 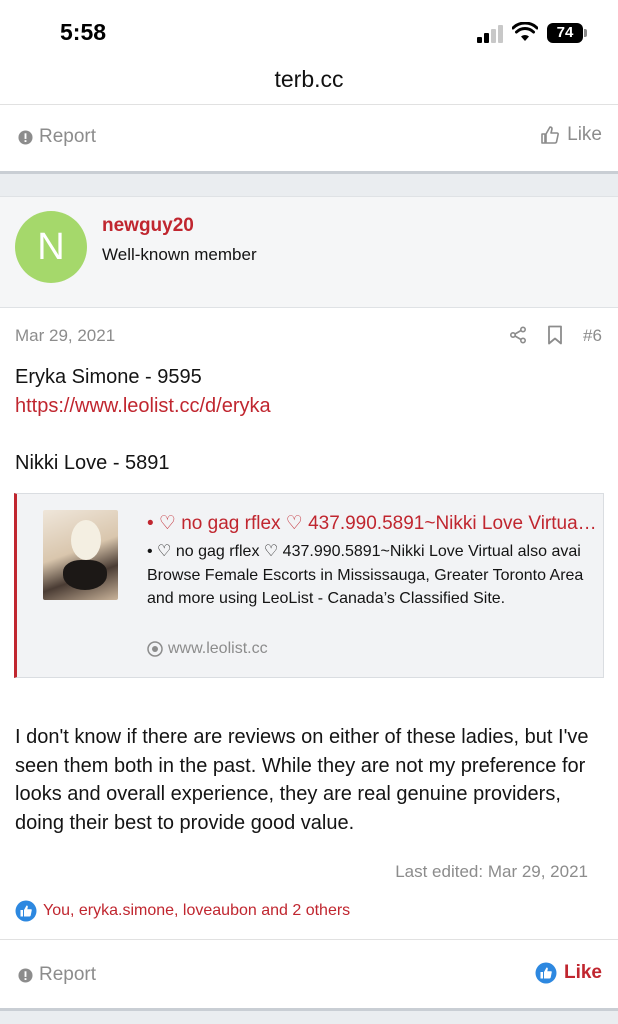 I want to click on last-edited: Last edited: Mar 29, 2021, so click(x=491, y=871).